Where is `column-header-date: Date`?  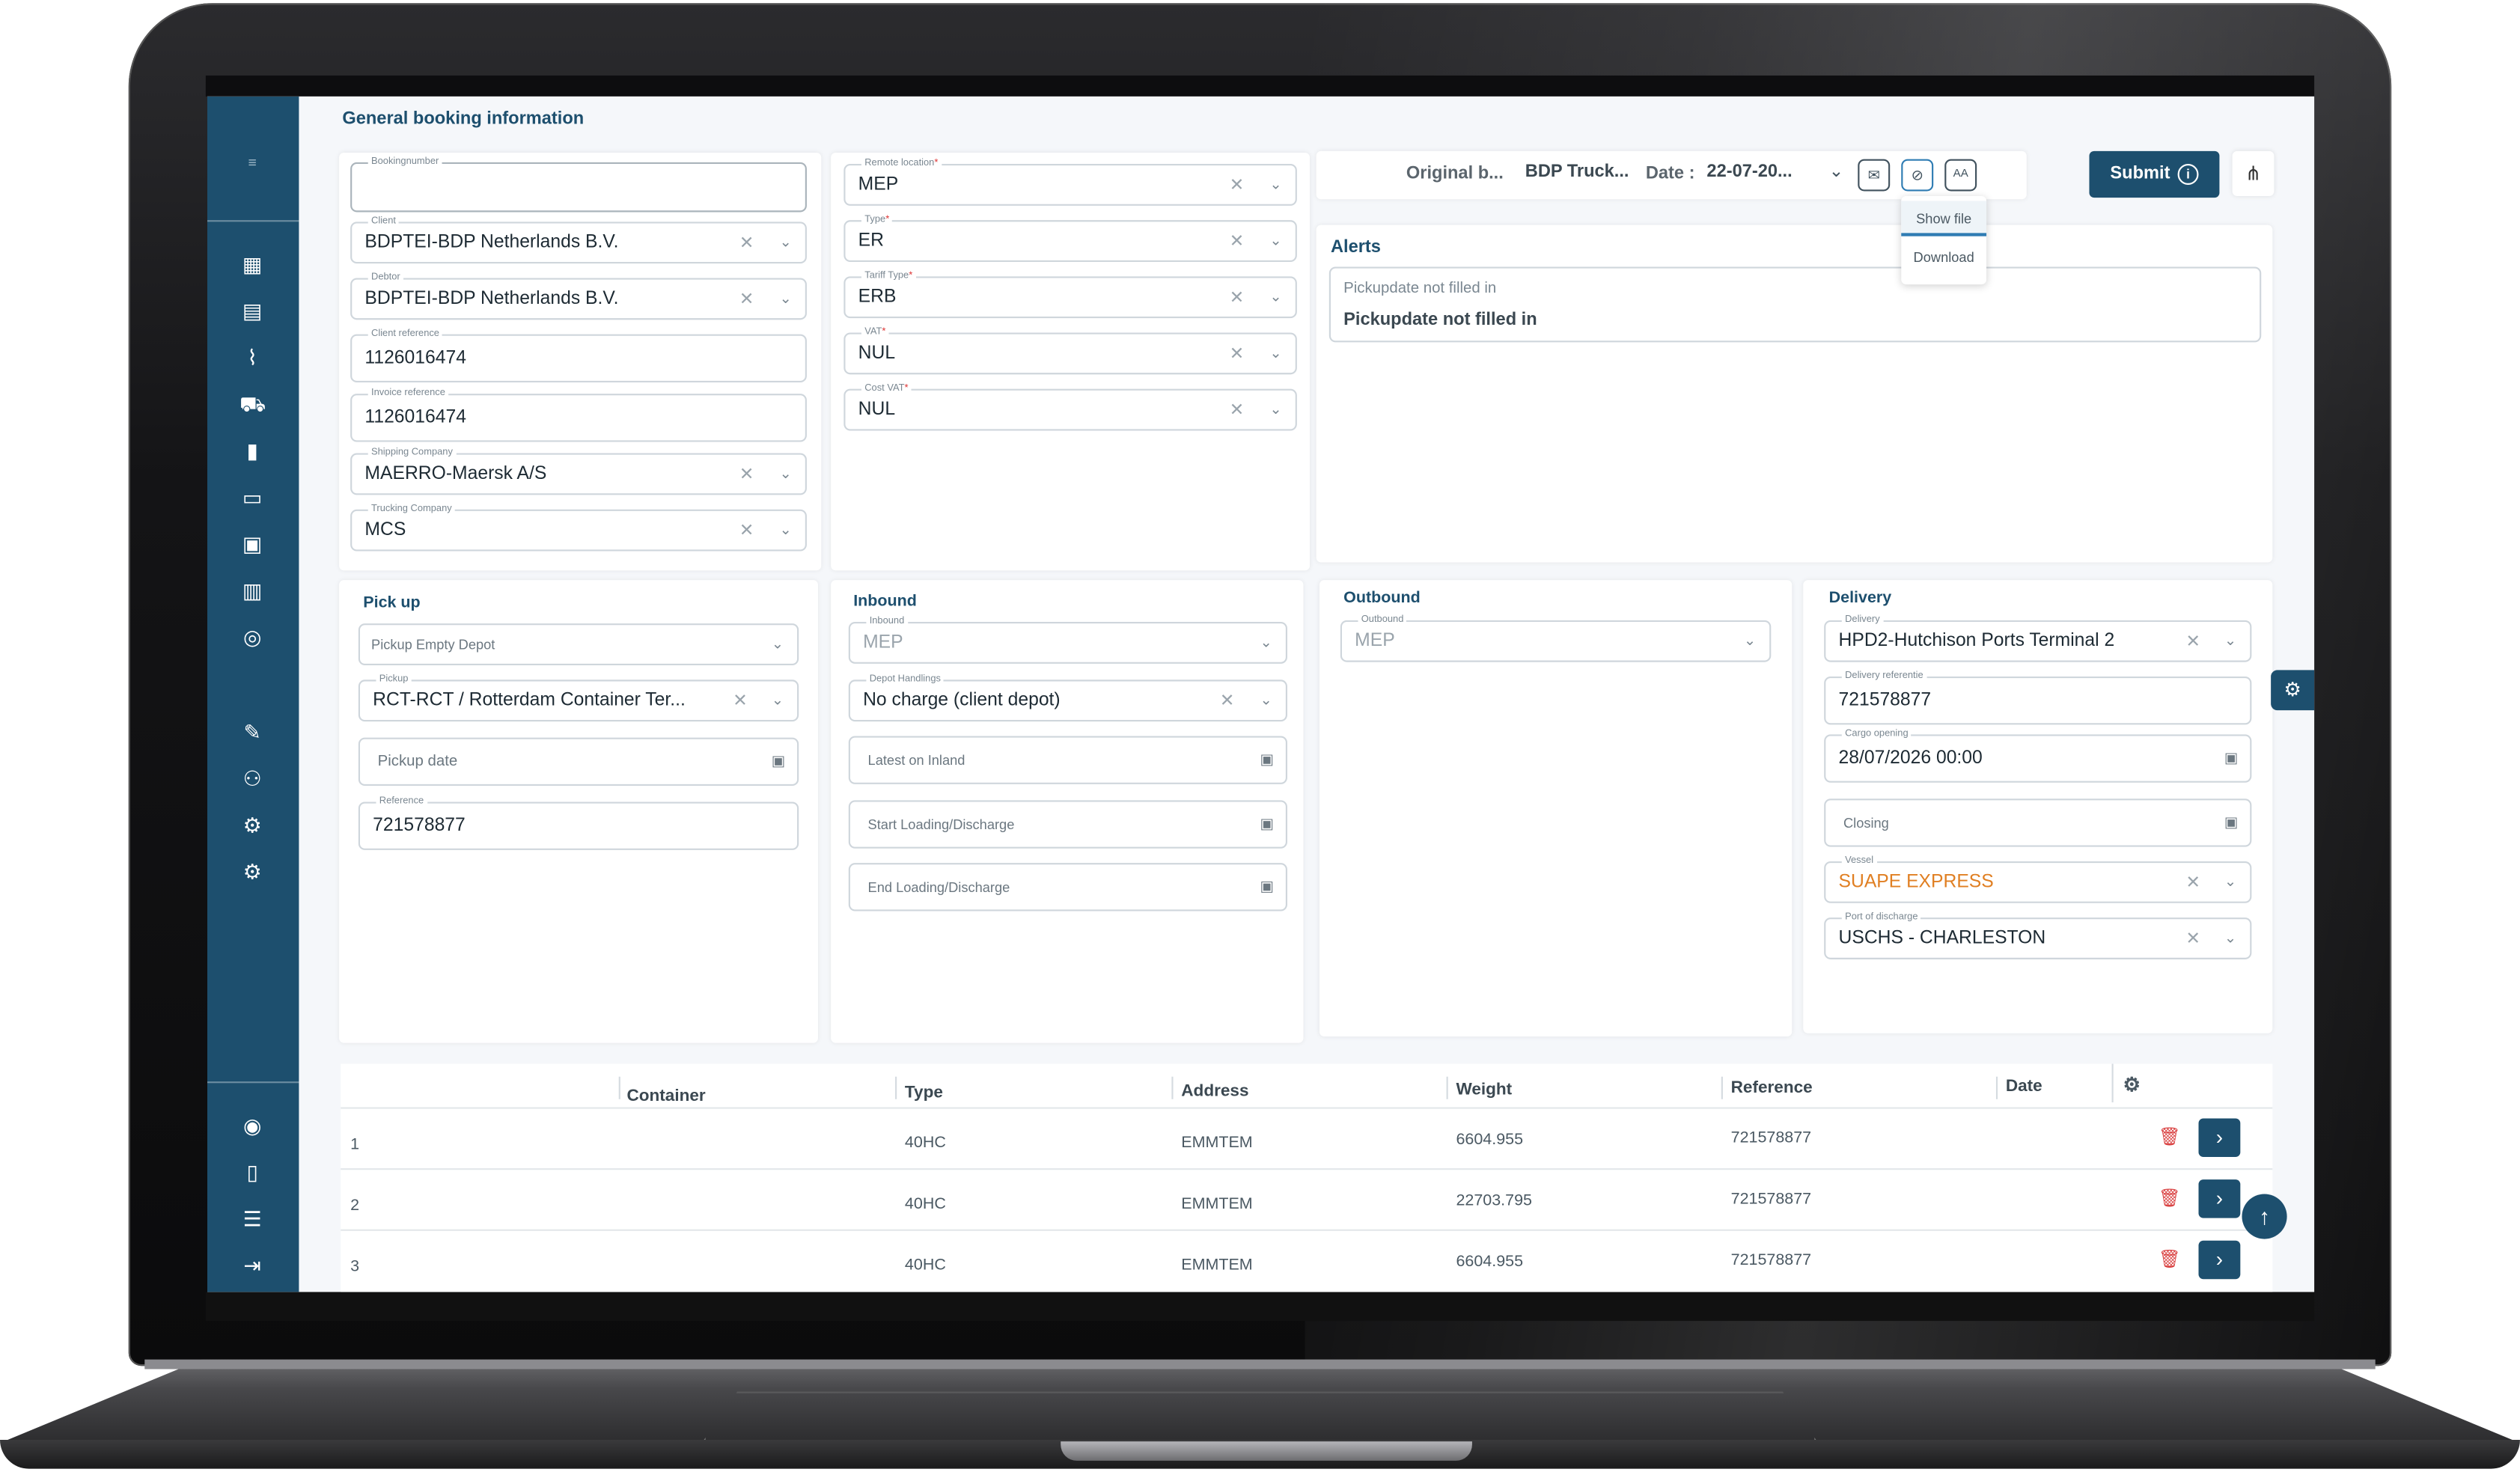
column-header-date: Date is located at coordinates (2024, 1086).